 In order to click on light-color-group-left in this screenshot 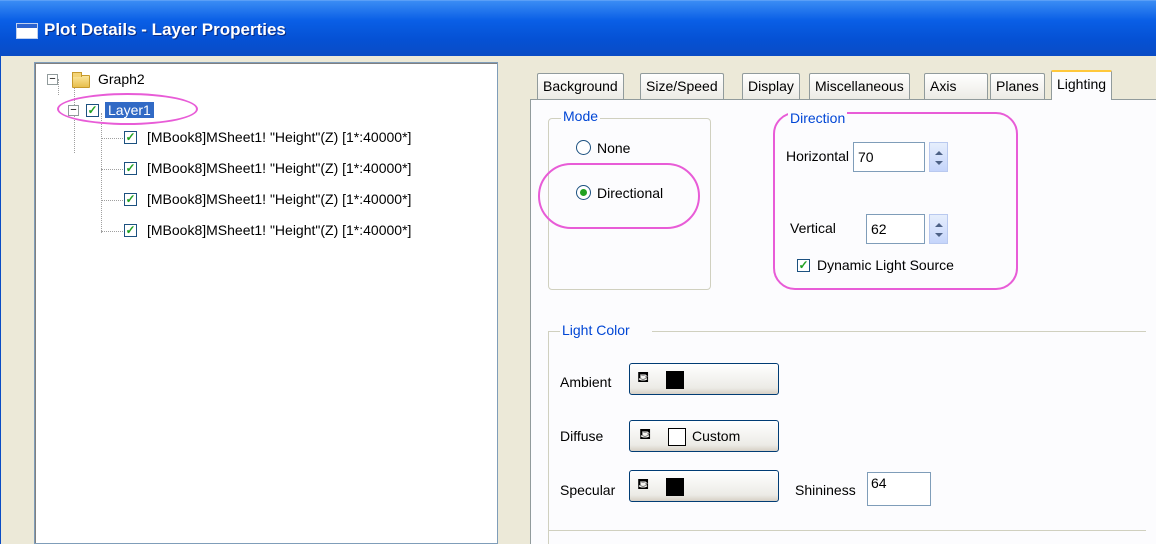, I will do `click(548, 437)`.